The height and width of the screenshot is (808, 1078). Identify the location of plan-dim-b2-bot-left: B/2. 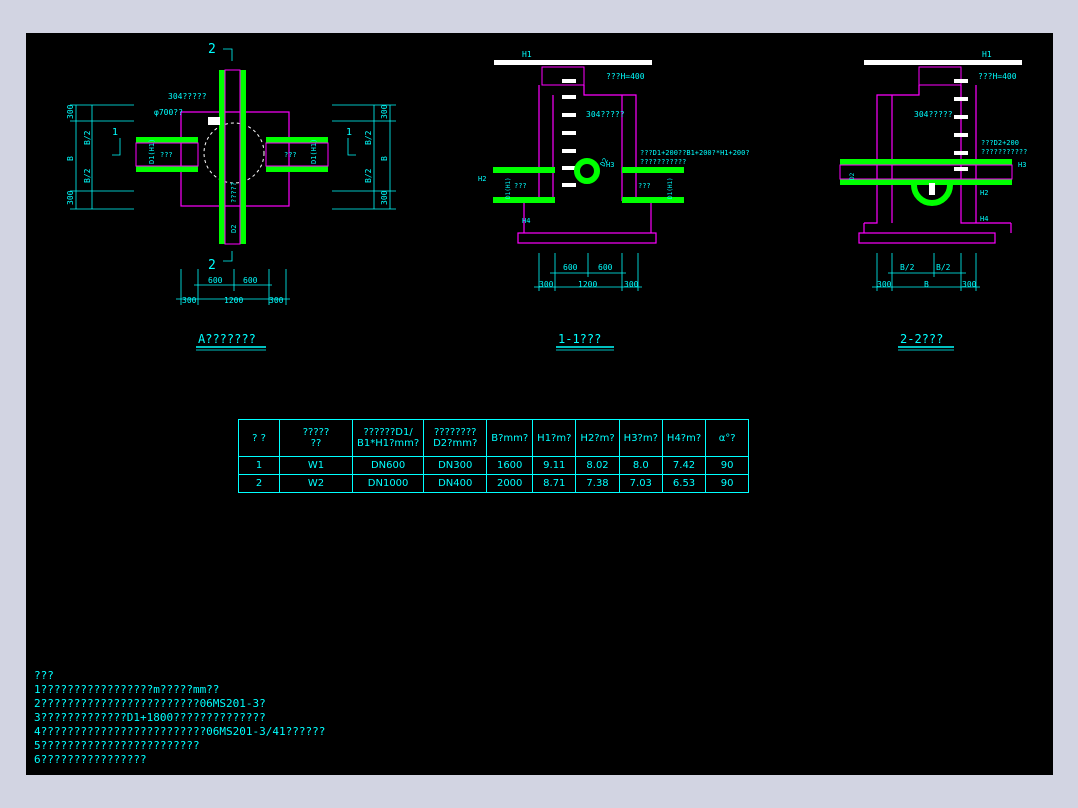
(87, 175).